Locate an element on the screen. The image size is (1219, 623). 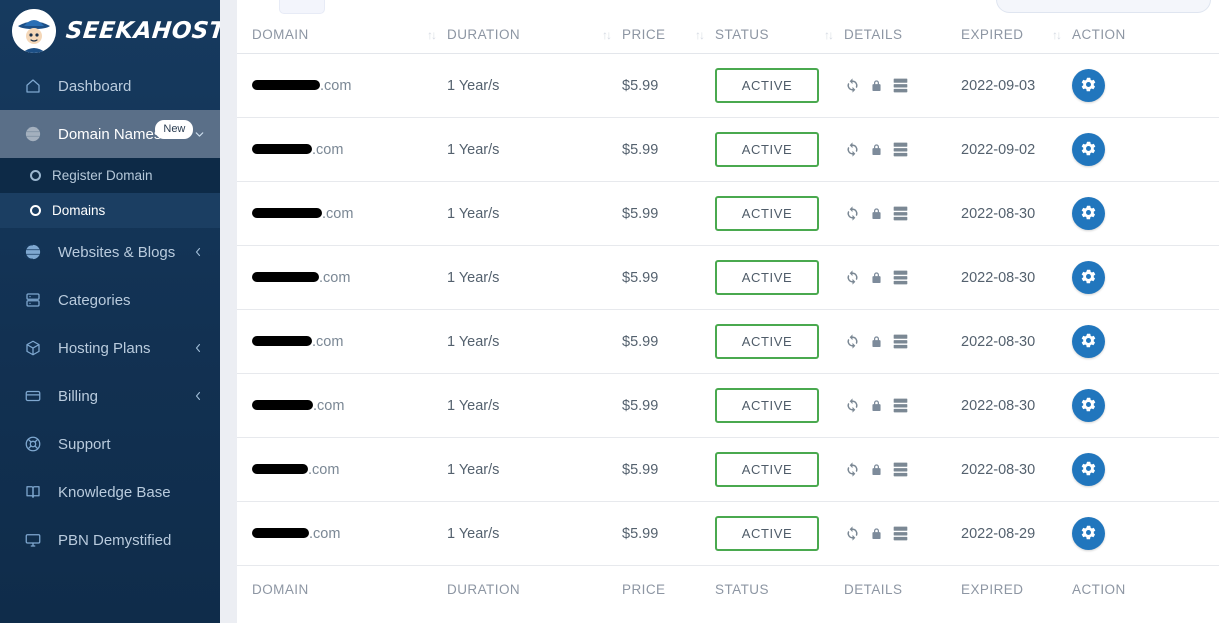
column-header-label: DOMAIN is located at coordinates (280, 589).